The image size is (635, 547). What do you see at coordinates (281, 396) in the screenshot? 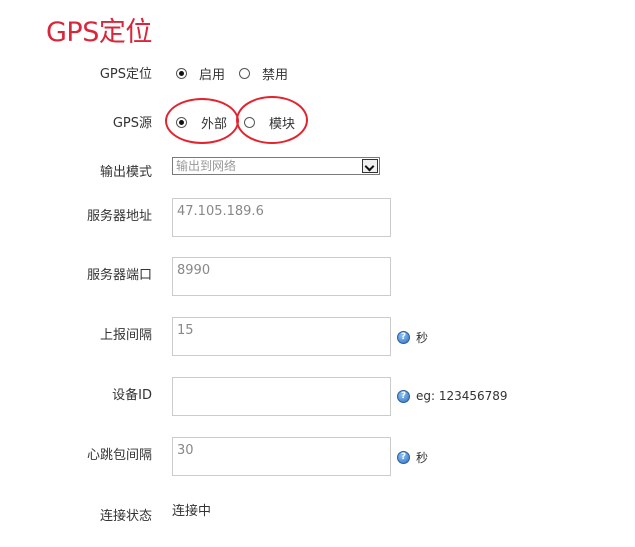
I see `device-id-input` at bounding box center [281, 396].